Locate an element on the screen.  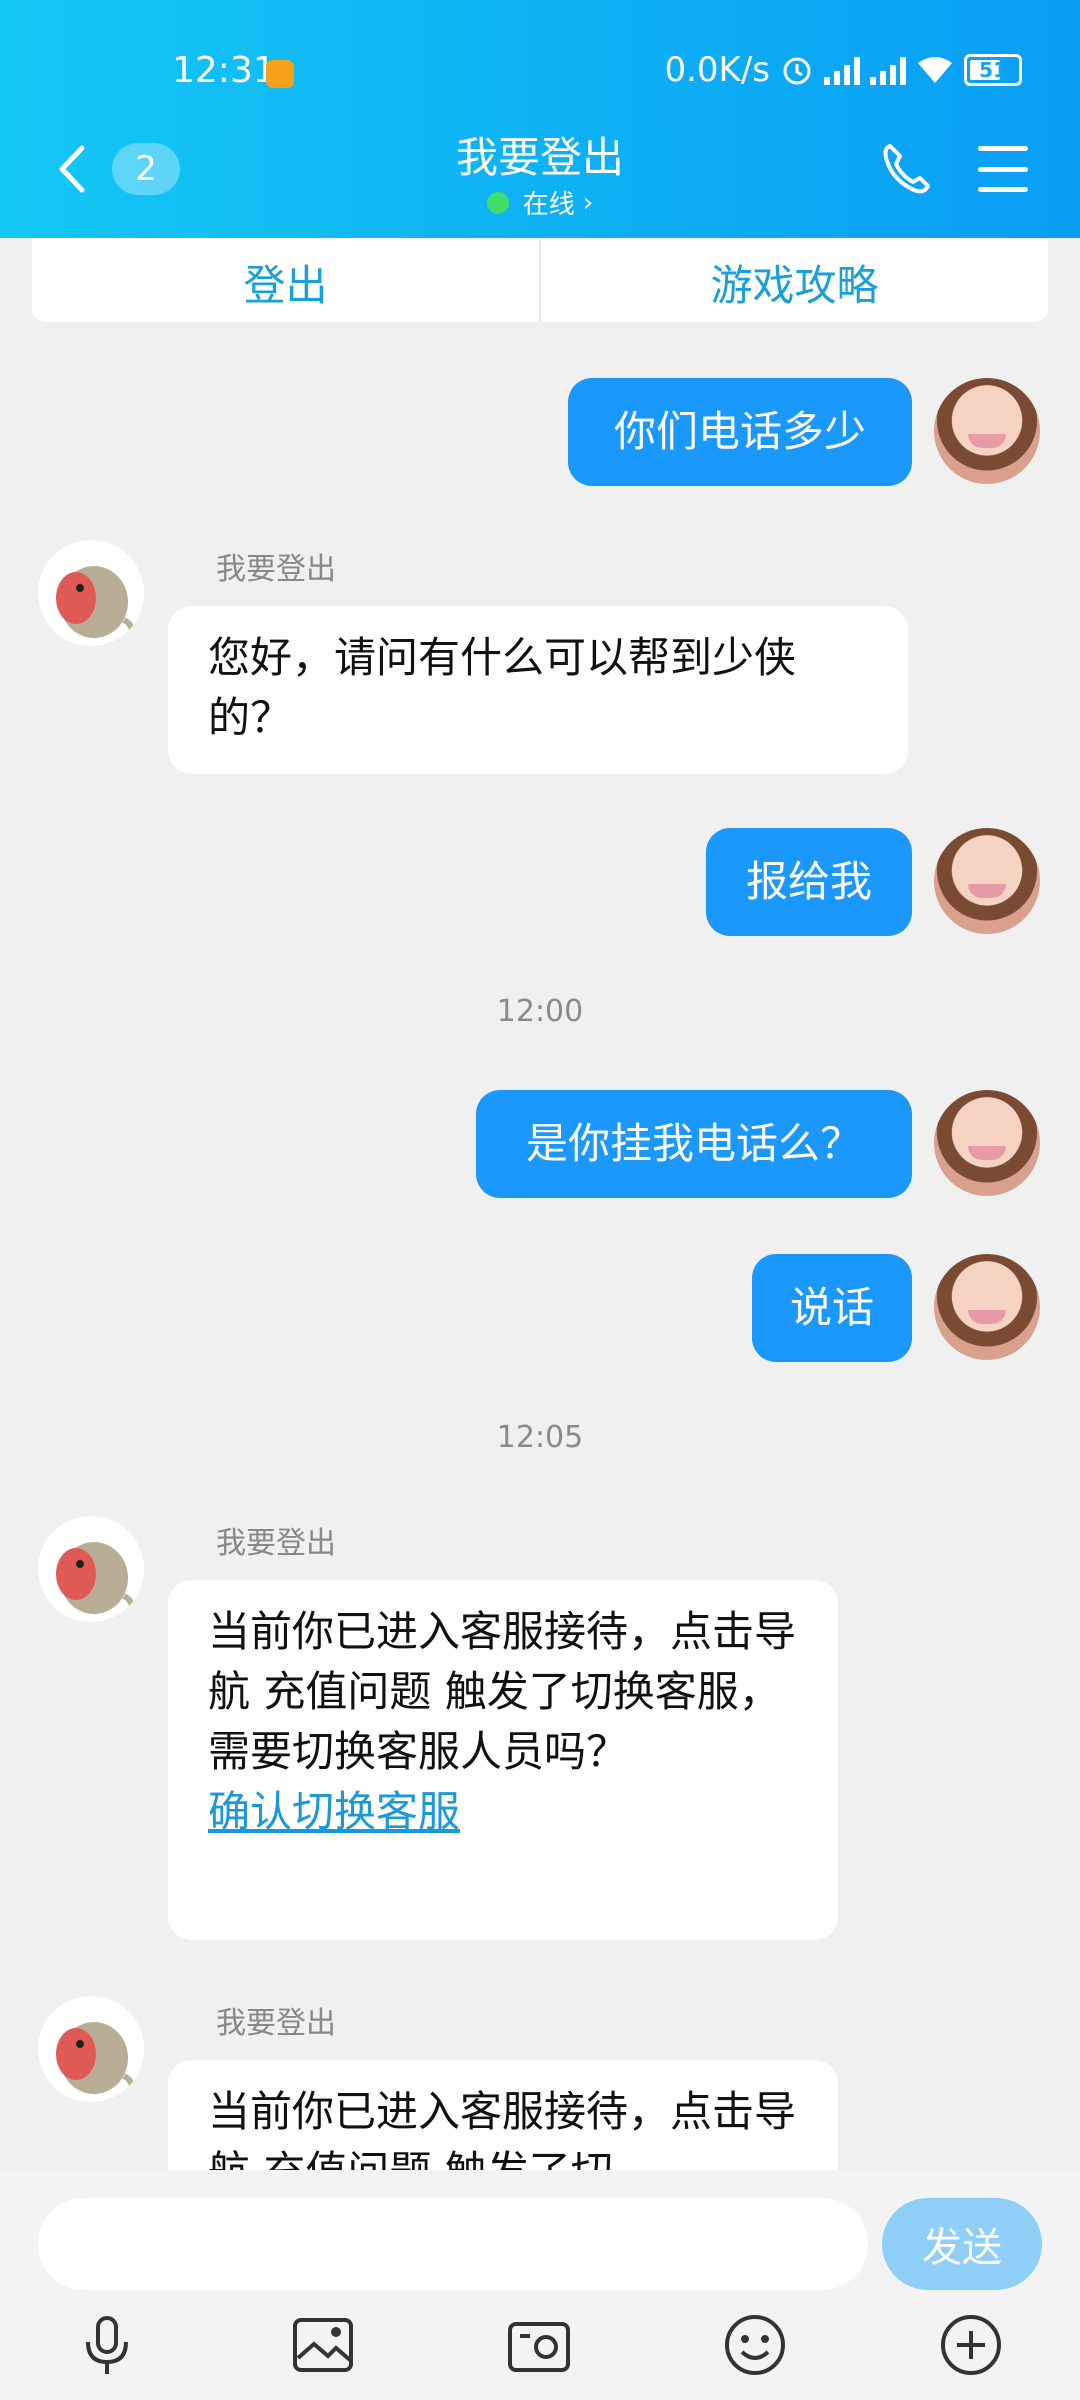
network-speed: 0.0K/s is located at coordinates (717, 70).